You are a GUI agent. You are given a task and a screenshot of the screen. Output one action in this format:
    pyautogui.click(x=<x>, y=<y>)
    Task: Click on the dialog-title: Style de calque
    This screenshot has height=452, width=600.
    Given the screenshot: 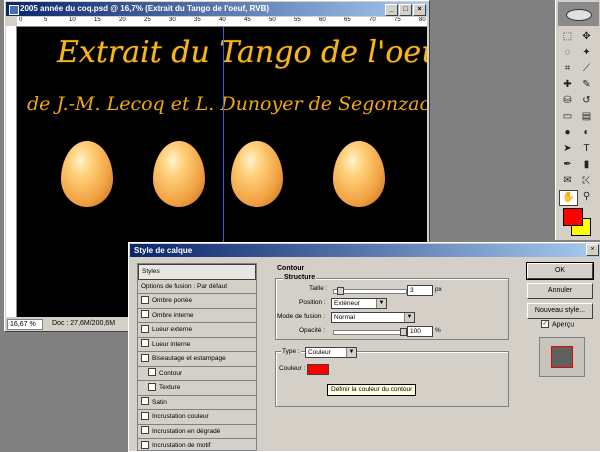 What is the action you would take?
    pyautogui.click(x=365, y=250)
    